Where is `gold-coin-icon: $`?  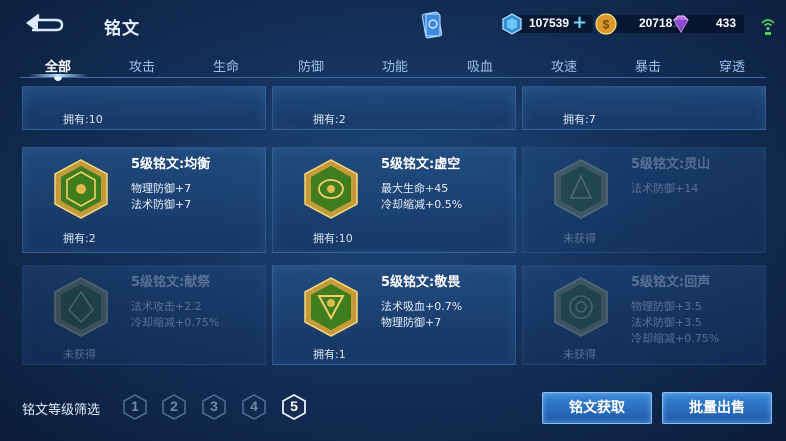
gold-coin-icon: $ is located at coordinates (606, 24).